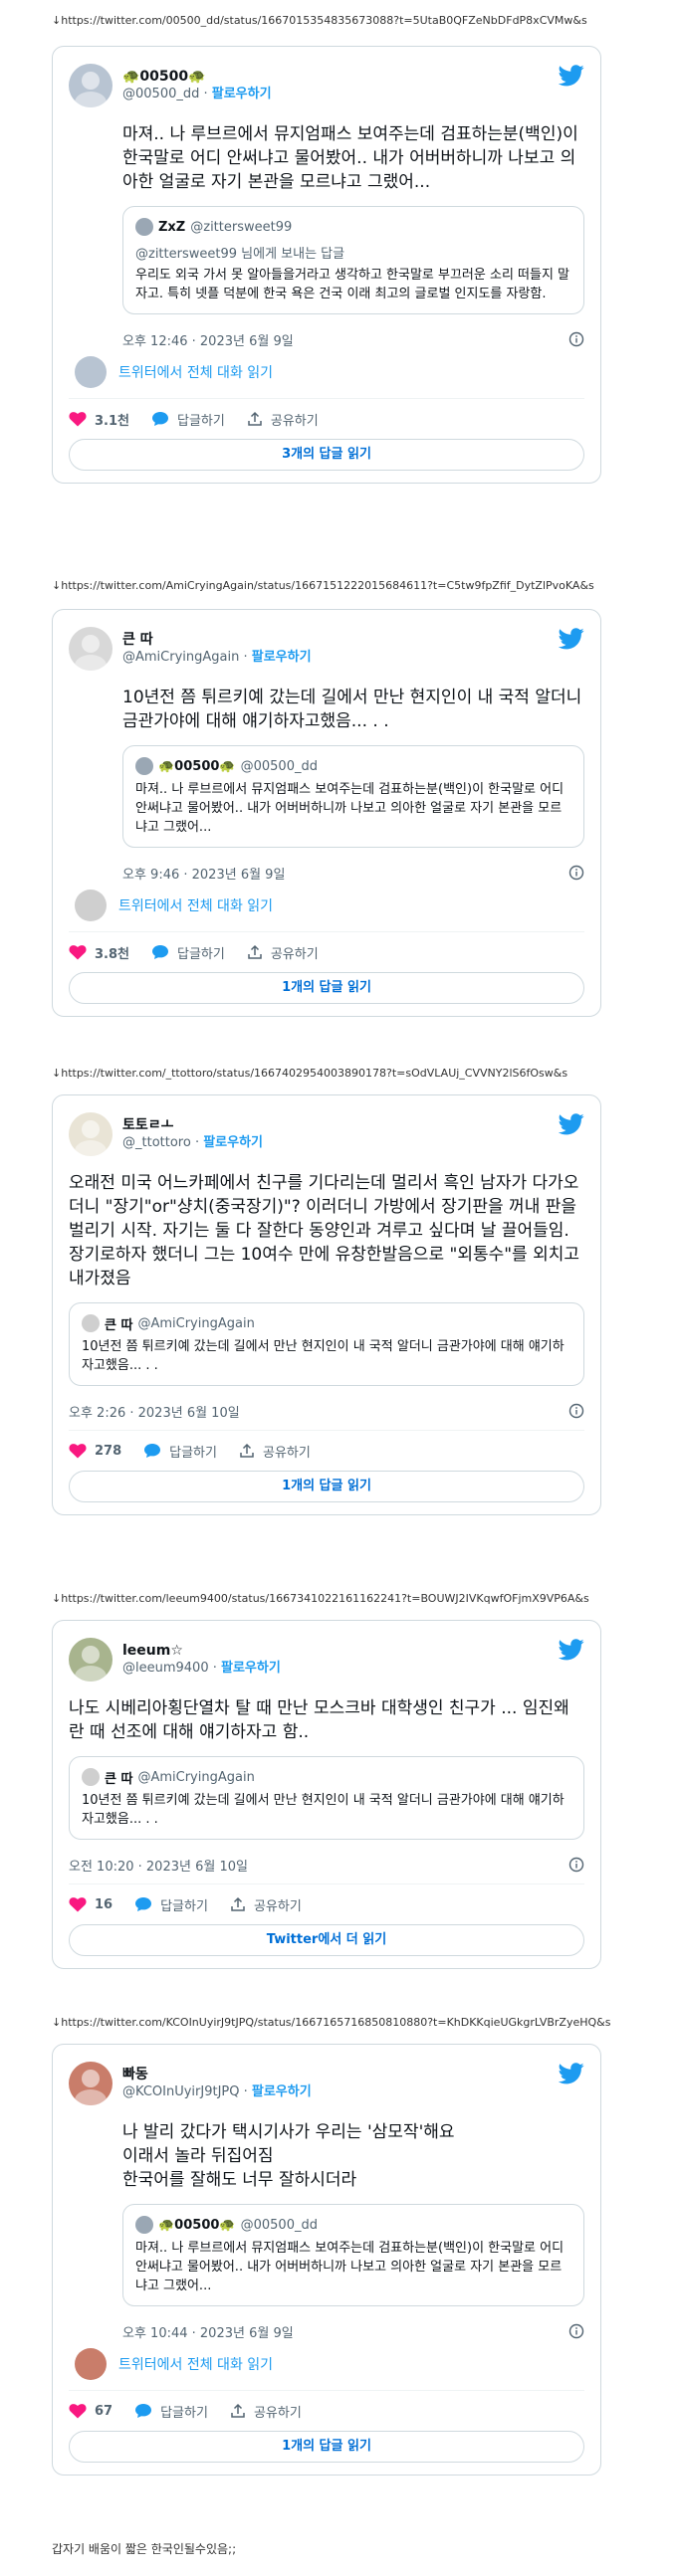 The width and height of the screenshot is (679, 2576). What do you see at coordinates (217, 2074) in the screenshot?
I see `display-name: 빠동` at bounding box center [217, 2074].